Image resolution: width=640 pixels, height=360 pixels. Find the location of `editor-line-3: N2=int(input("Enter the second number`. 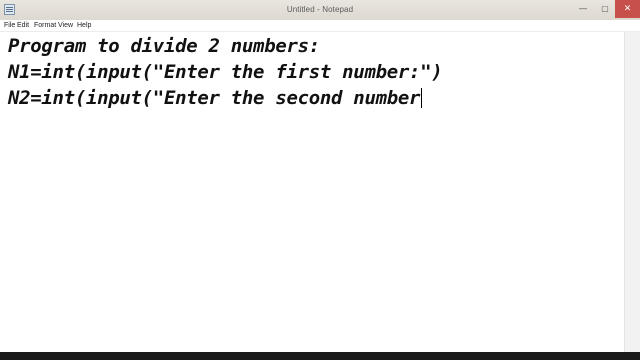

editor-line-3: N2=int(input("Enter the second number is located at coordinates (215, 98).